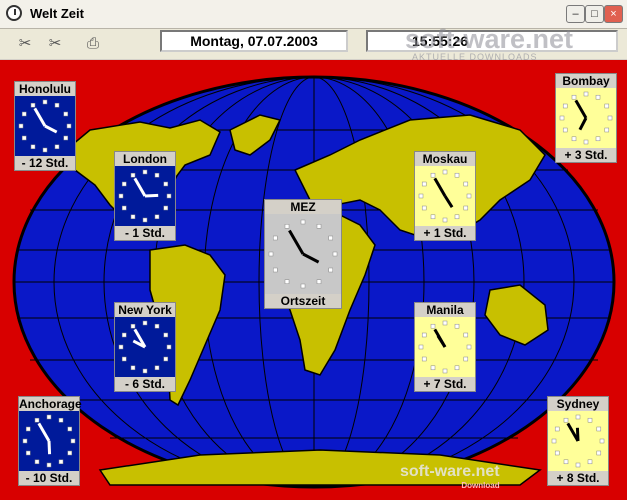  What do you see at coordinates (57, 13) in the screenshot?
I see `window-title: Welt Zeit` at bounding box center [57, 13].